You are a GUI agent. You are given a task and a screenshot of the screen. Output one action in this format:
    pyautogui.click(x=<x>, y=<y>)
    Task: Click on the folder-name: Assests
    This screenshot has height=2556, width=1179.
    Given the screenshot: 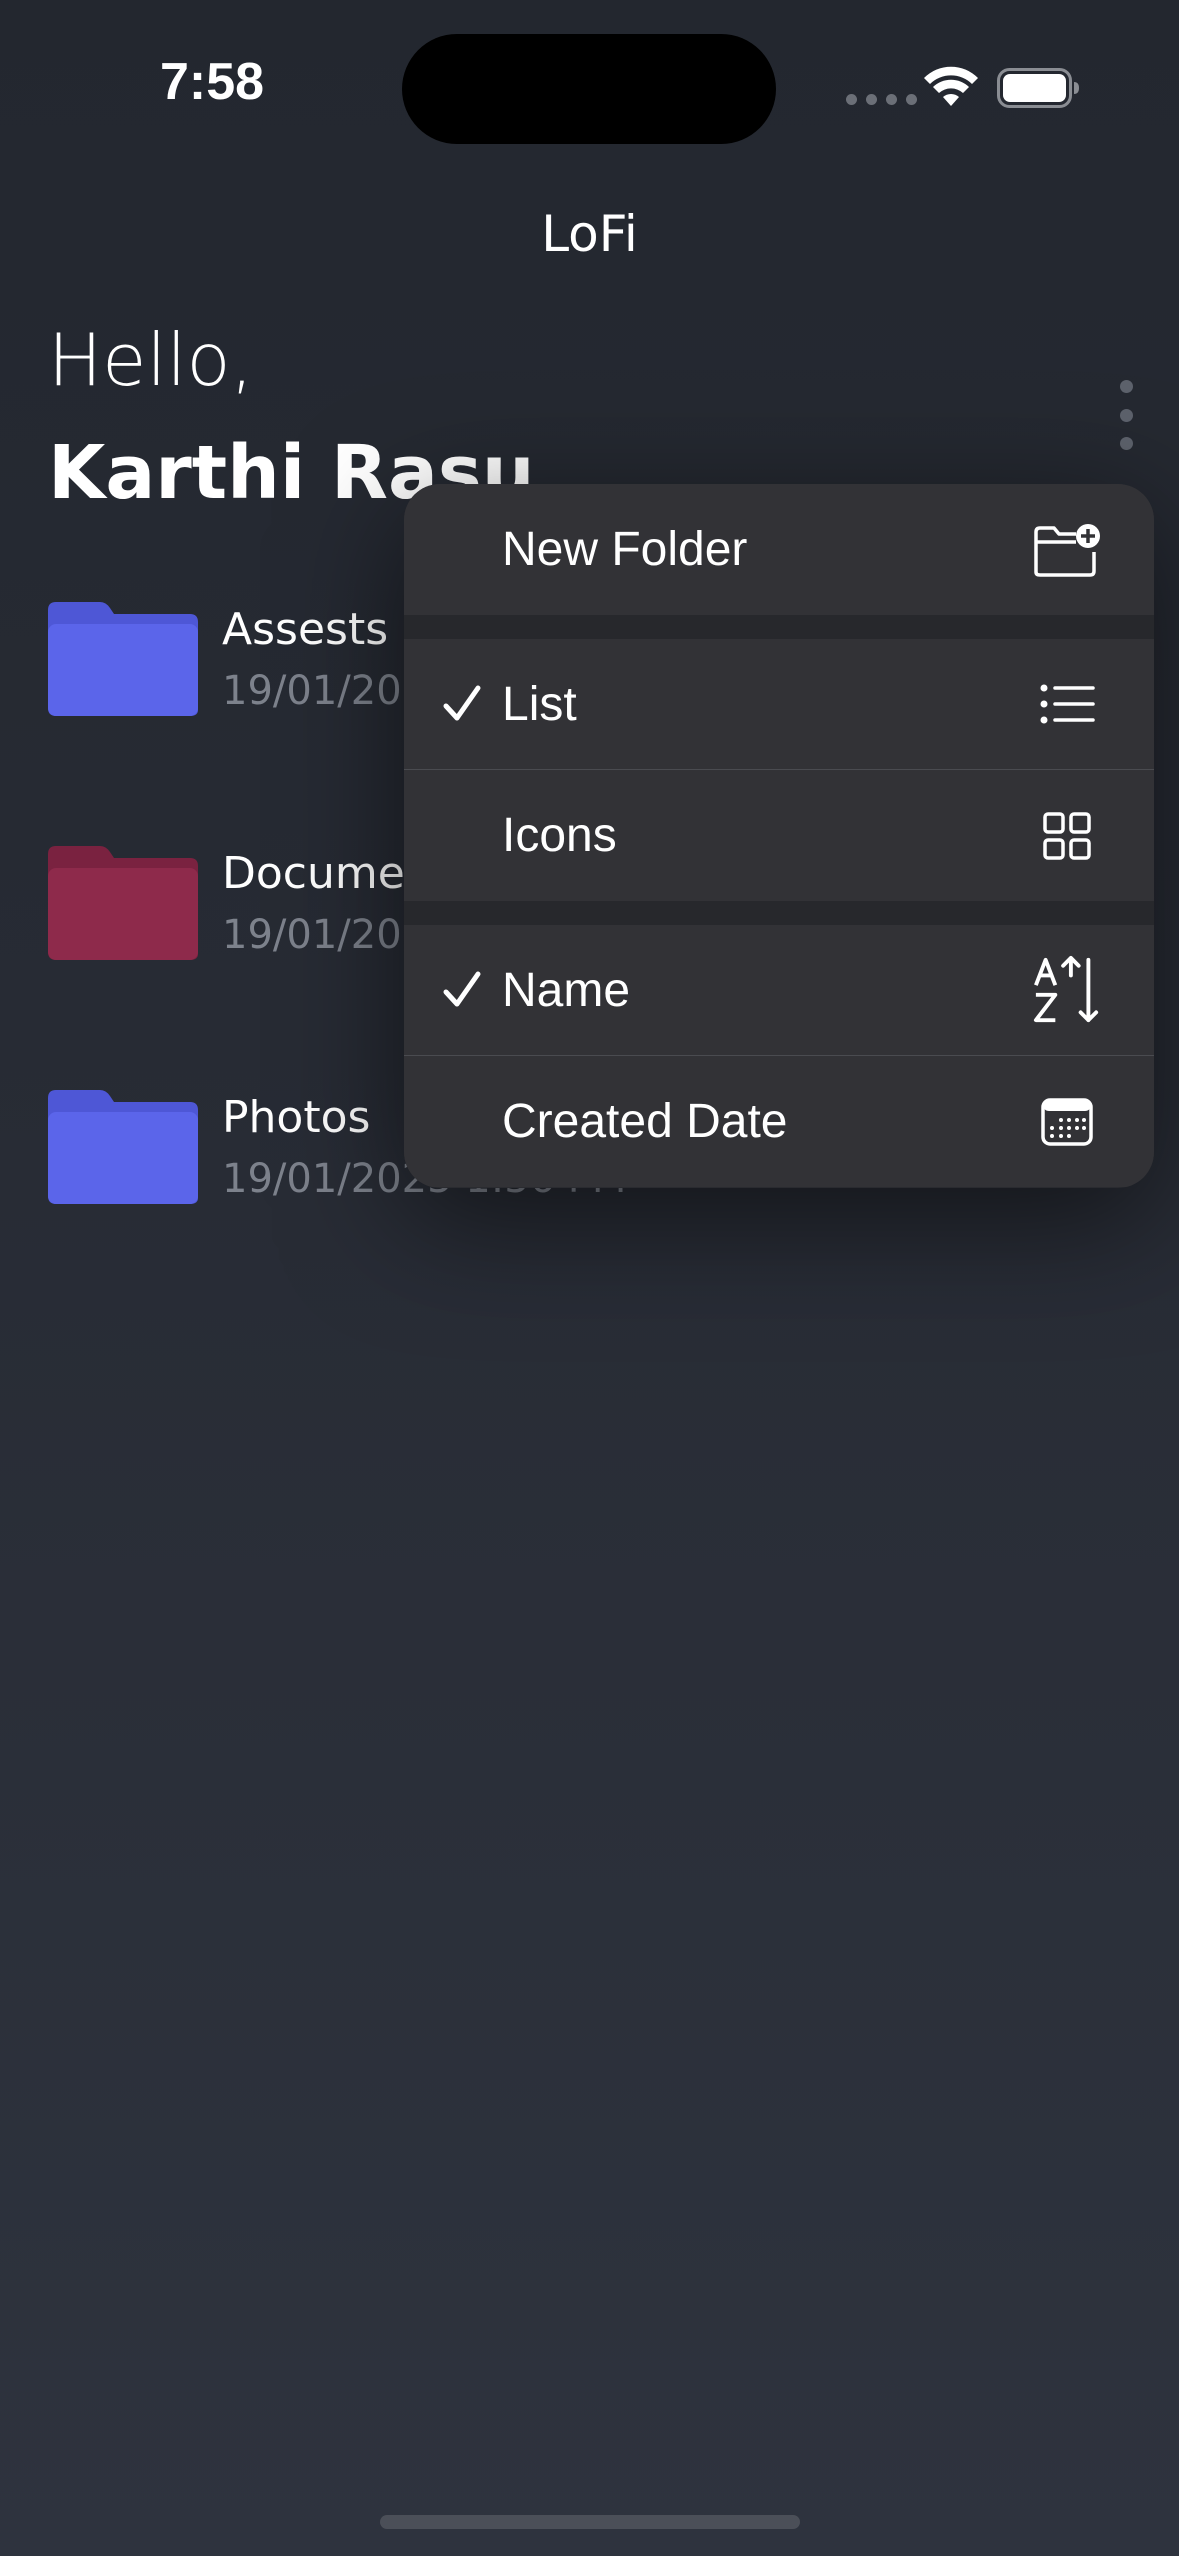 What is the action you would take?
    pyautogui.click(x=305, y=629)
    